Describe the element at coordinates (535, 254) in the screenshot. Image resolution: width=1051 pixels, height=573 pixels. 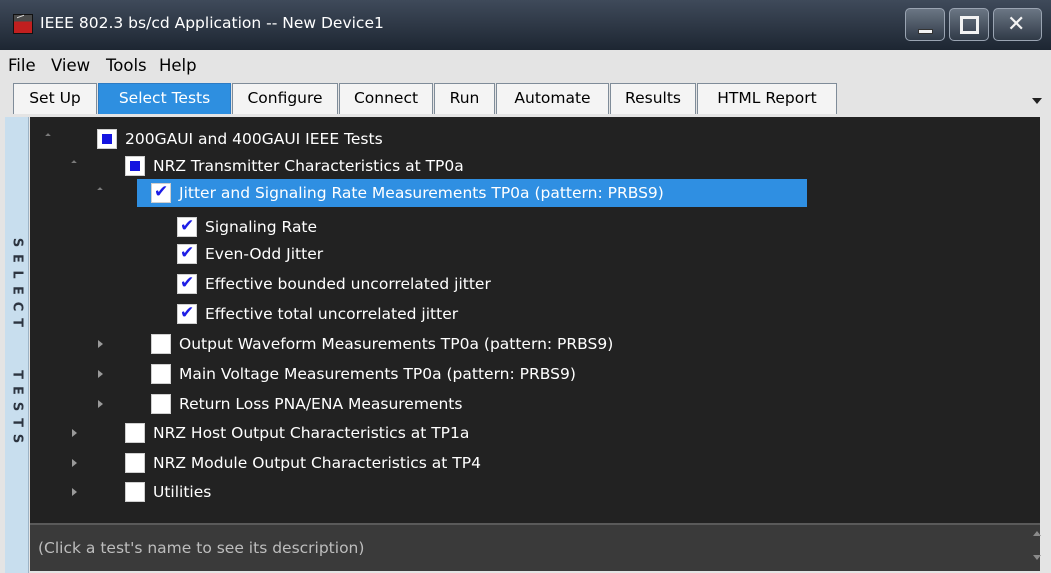
I see `tree-row: Even-Odd Jitter` at that location.